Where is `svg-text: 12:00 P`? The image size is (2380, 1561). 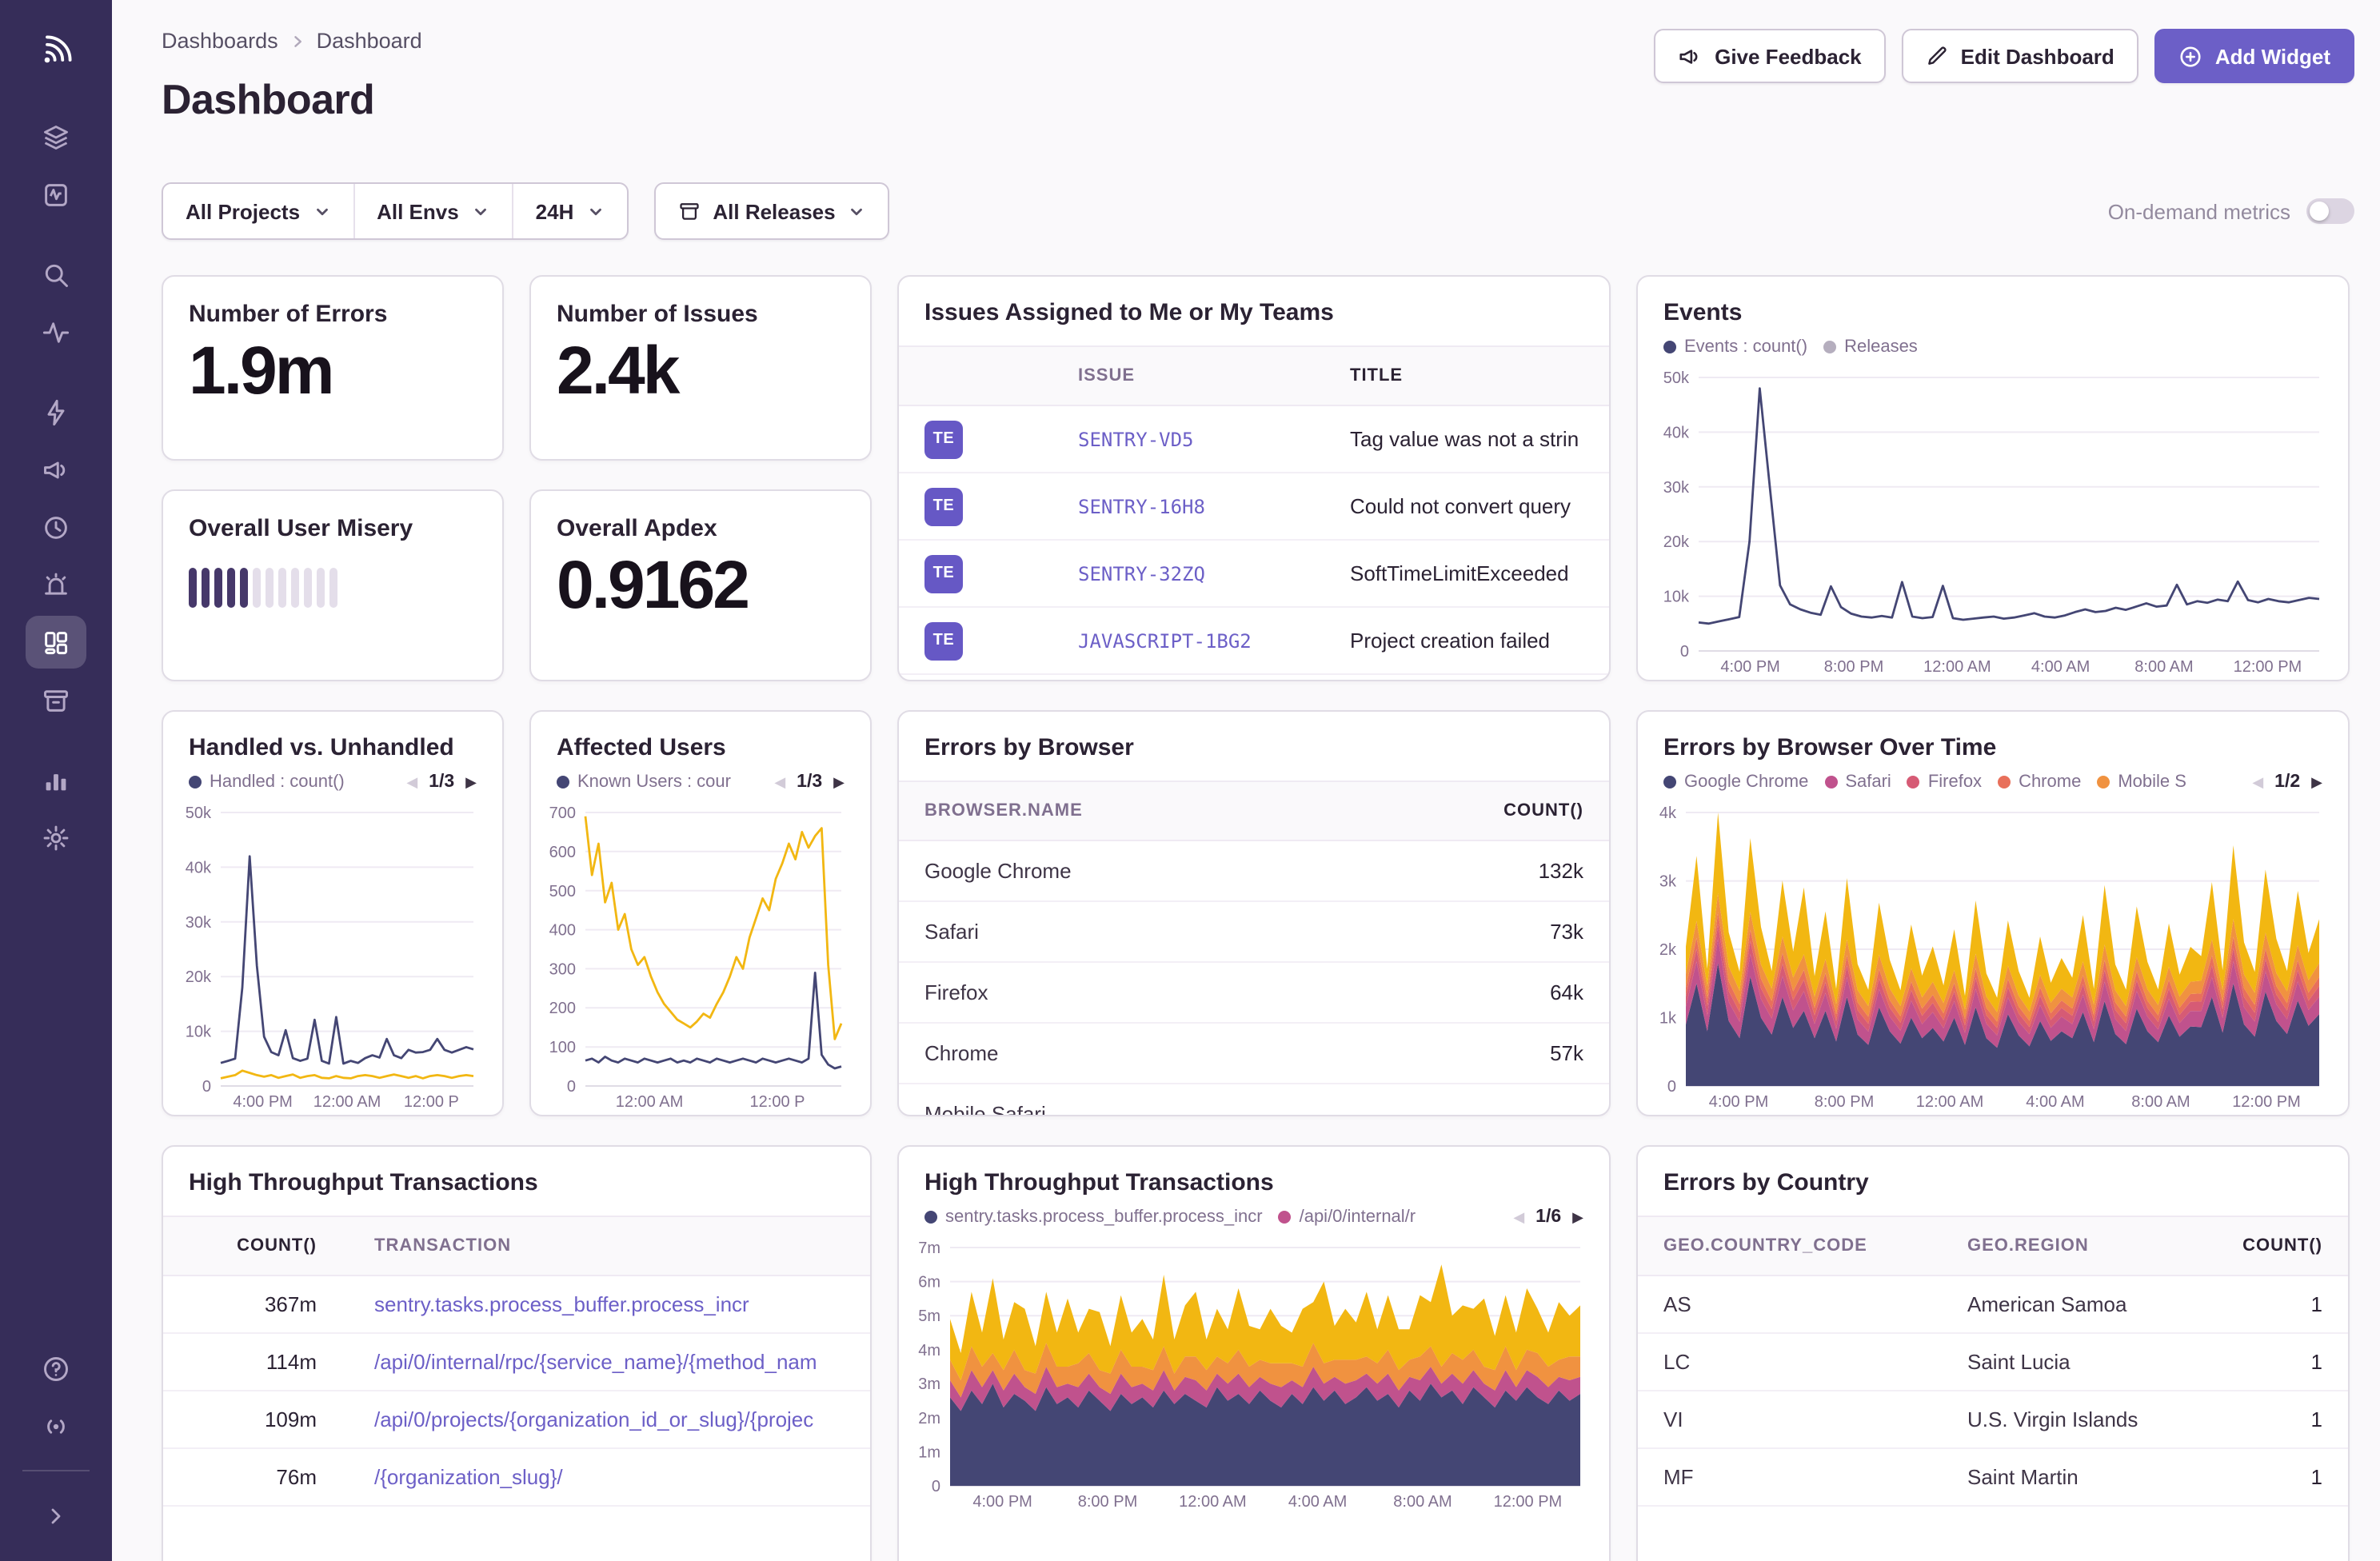
svg-text: 12:00 P is located at coordinates (431, 1102).